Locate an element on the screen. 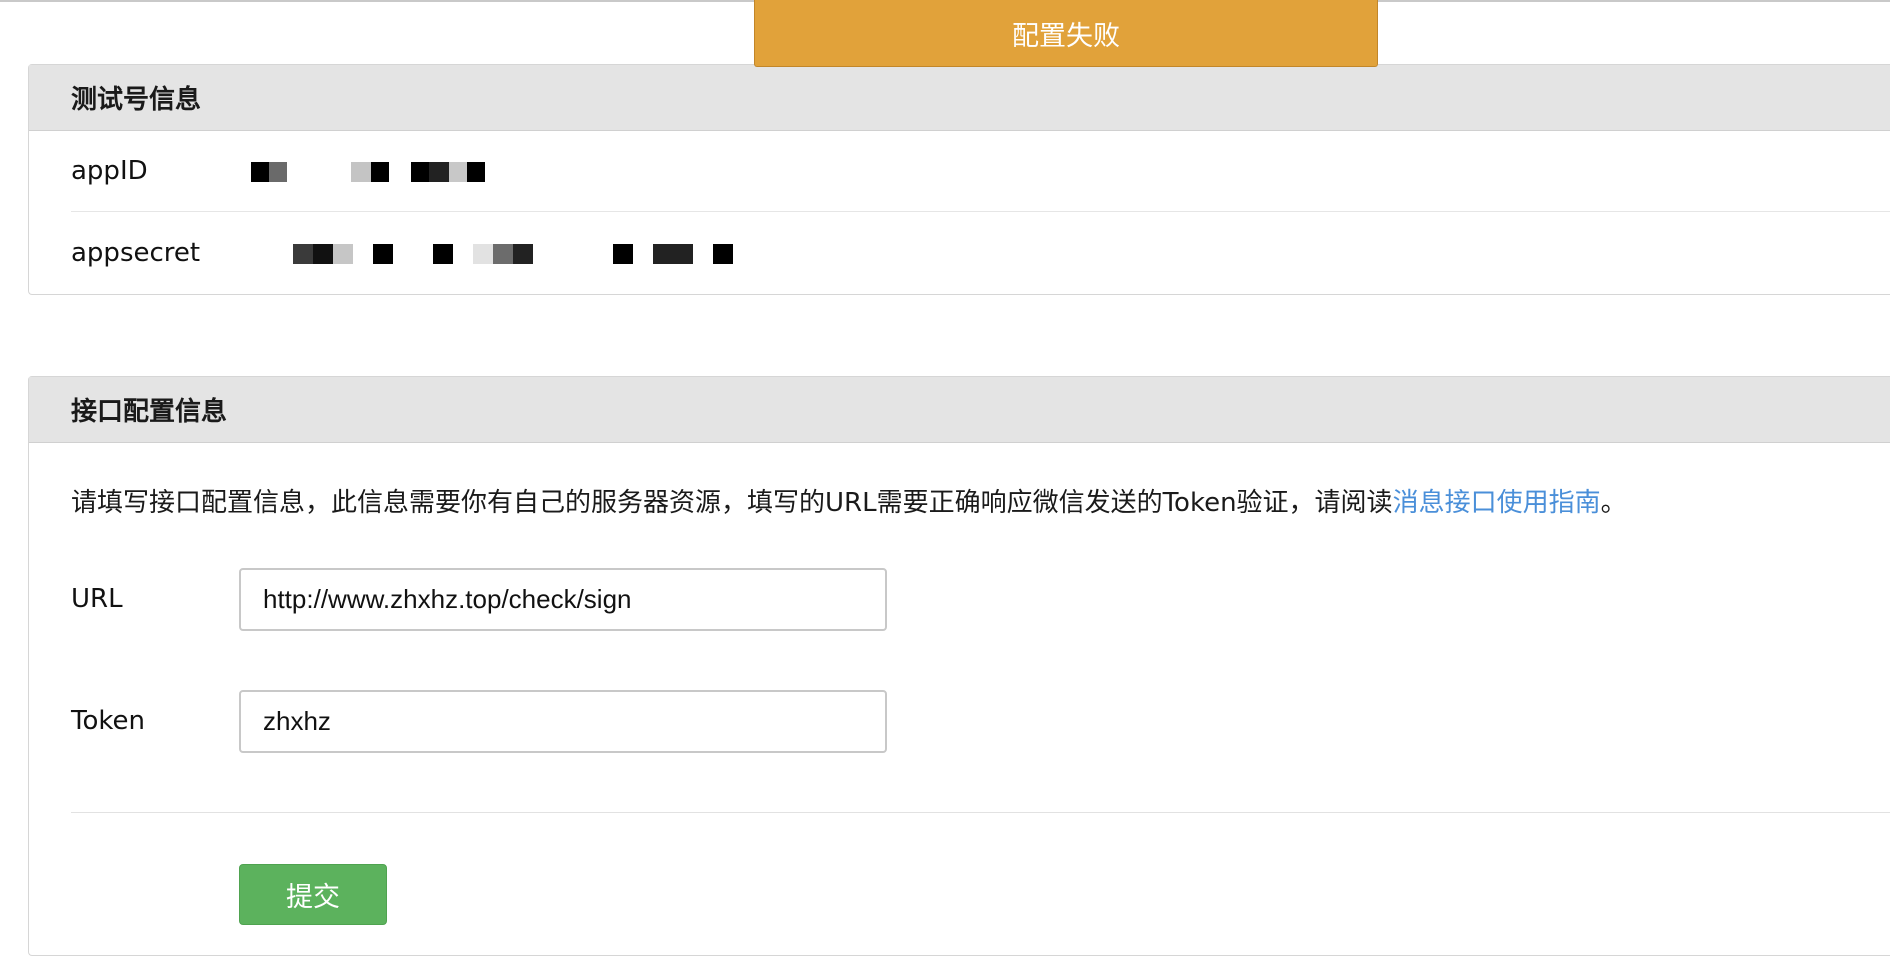 Image resolution: width=1890 pixels, height=956 pixels. form-divider is located at coordinates (980, 812).